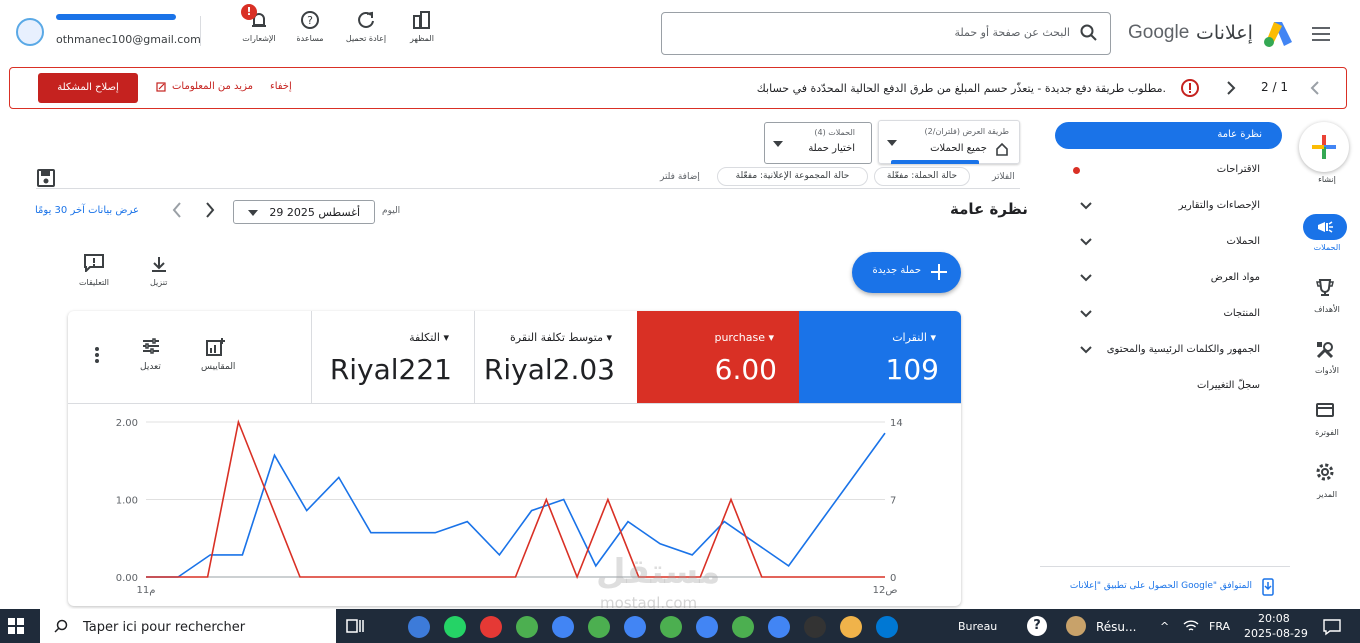 This screenshot has height=643, width=1360. Describe the element at coordinates (188, 626) in the screenshot. I see `taskbar-search: Taper ici pour rechercher` at that location.